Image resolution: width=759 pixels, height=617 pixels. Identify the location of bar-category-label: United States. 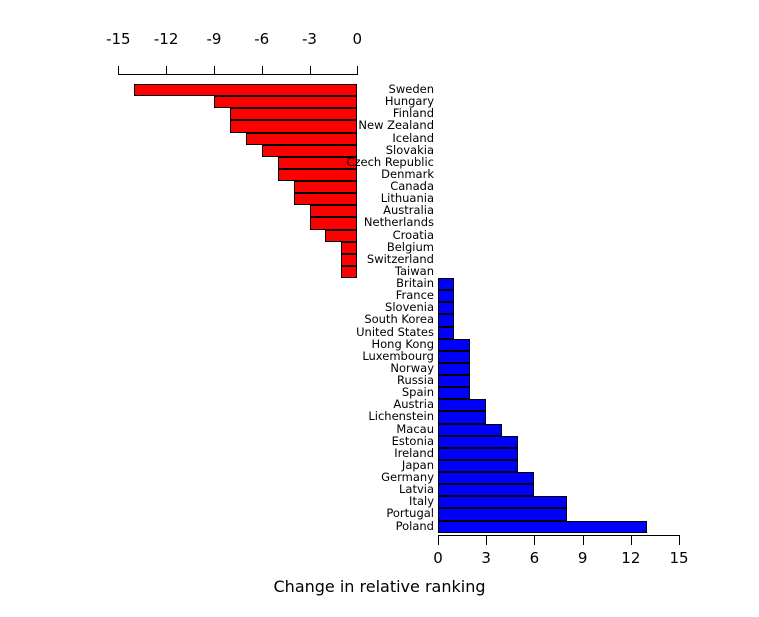
(395, 331).